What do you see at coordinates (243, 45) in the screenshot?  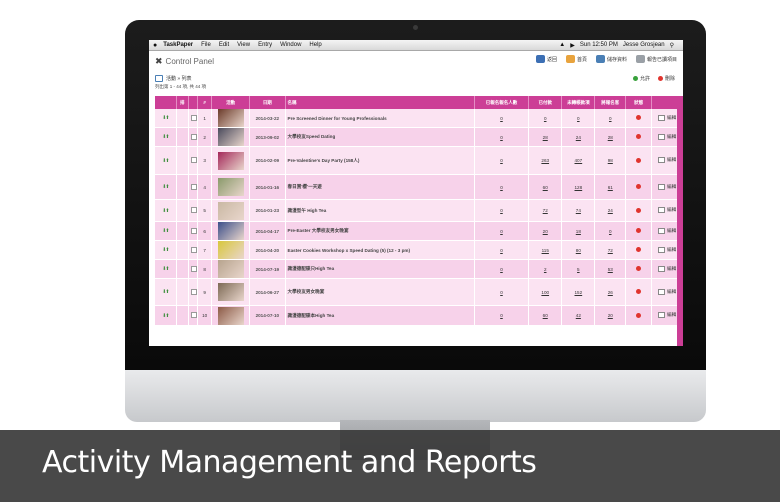 I see `menu-view: View` at bounding box center [243, 45].